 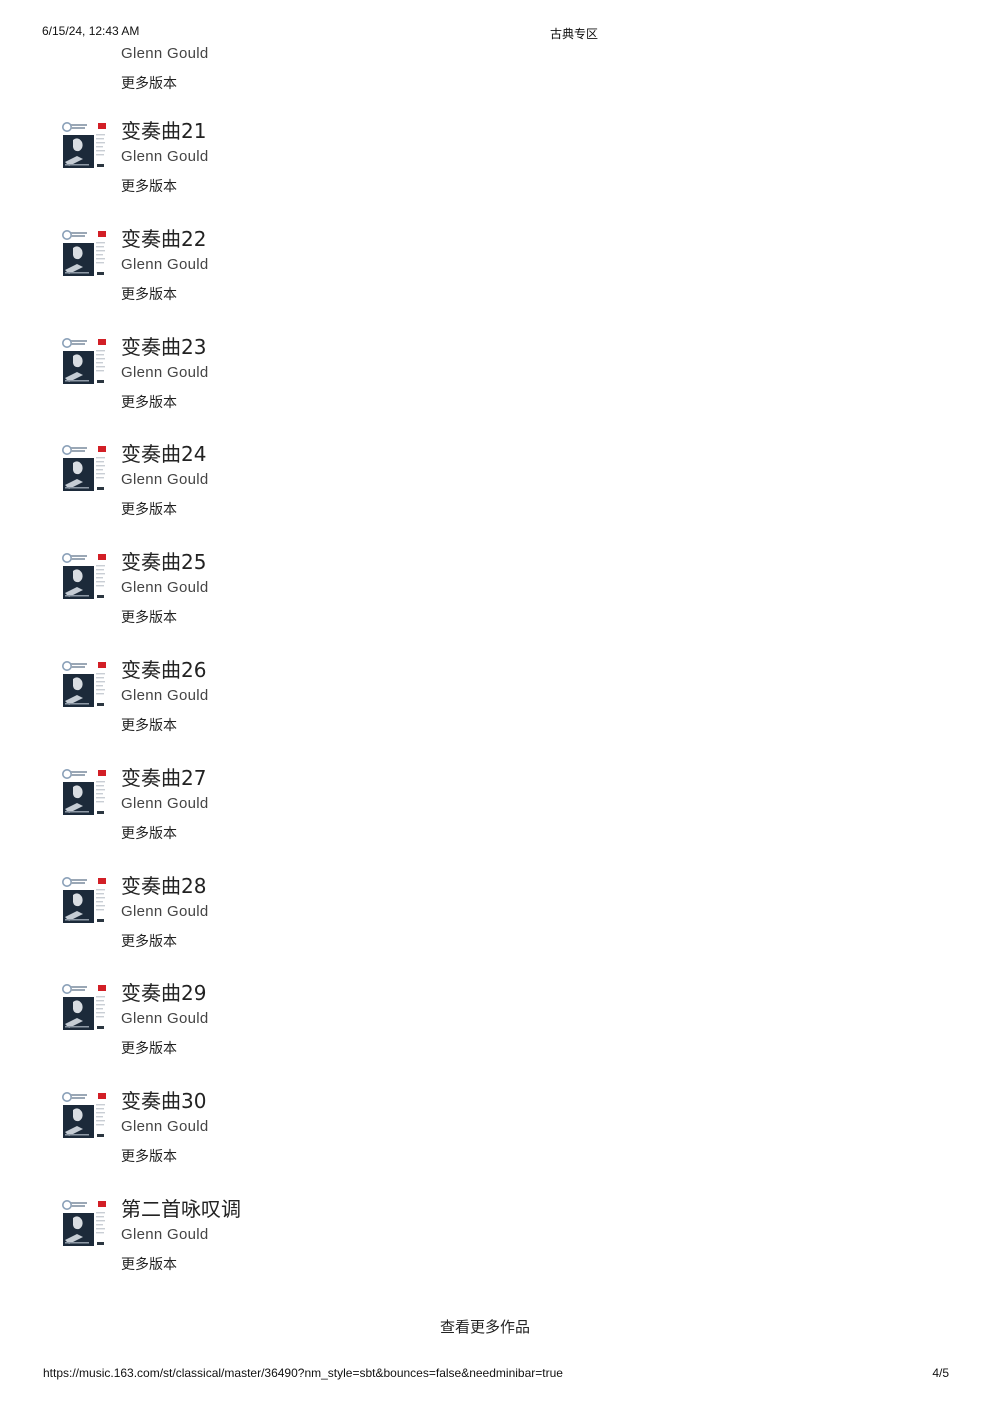 I want to click on track-row: 变奏曲22 Glenn Gould 更多版本, so click(x=496, y=276).